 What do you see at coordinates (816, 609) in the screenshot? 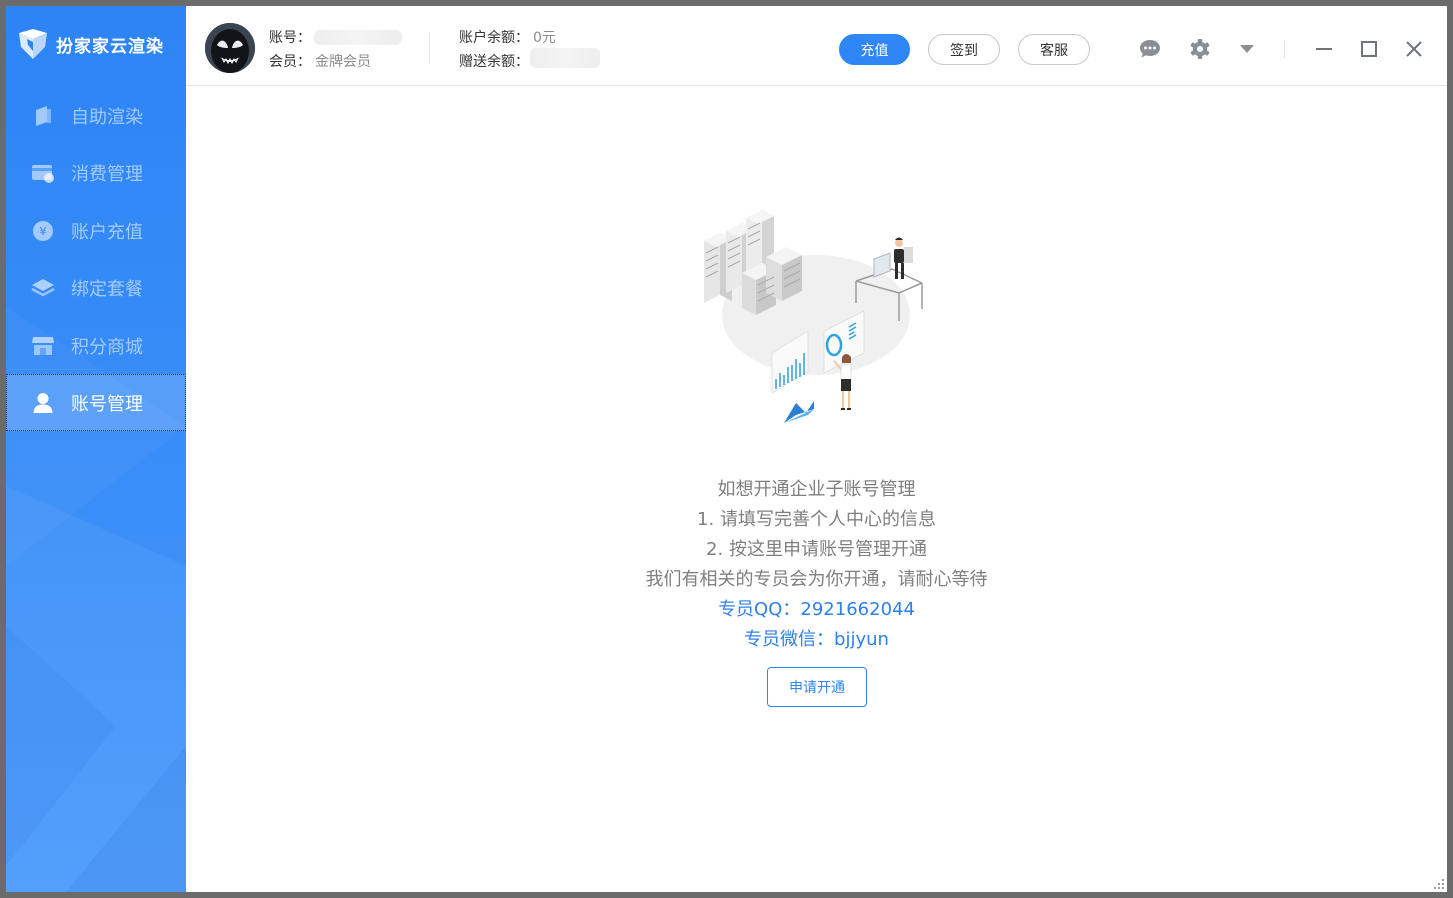
I see `contact-qq: 专员QQ：2921662044` at bounding box center [816, 609].